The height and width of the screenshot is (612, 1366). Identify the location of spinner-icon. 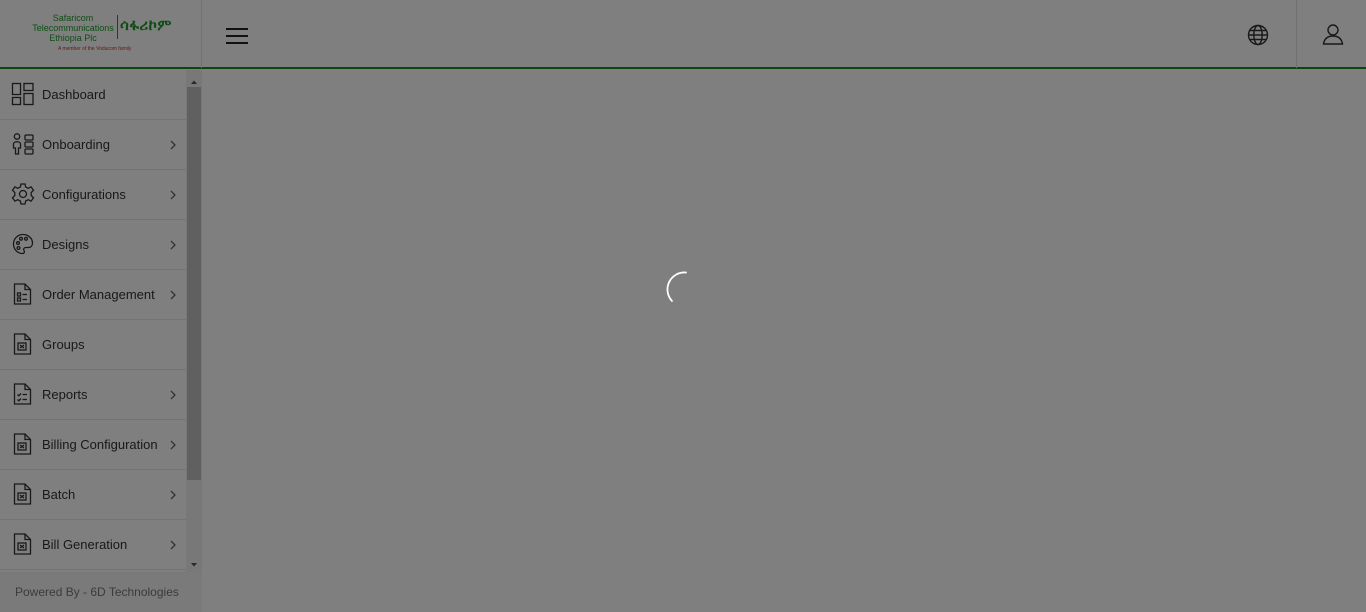
(682, 290).